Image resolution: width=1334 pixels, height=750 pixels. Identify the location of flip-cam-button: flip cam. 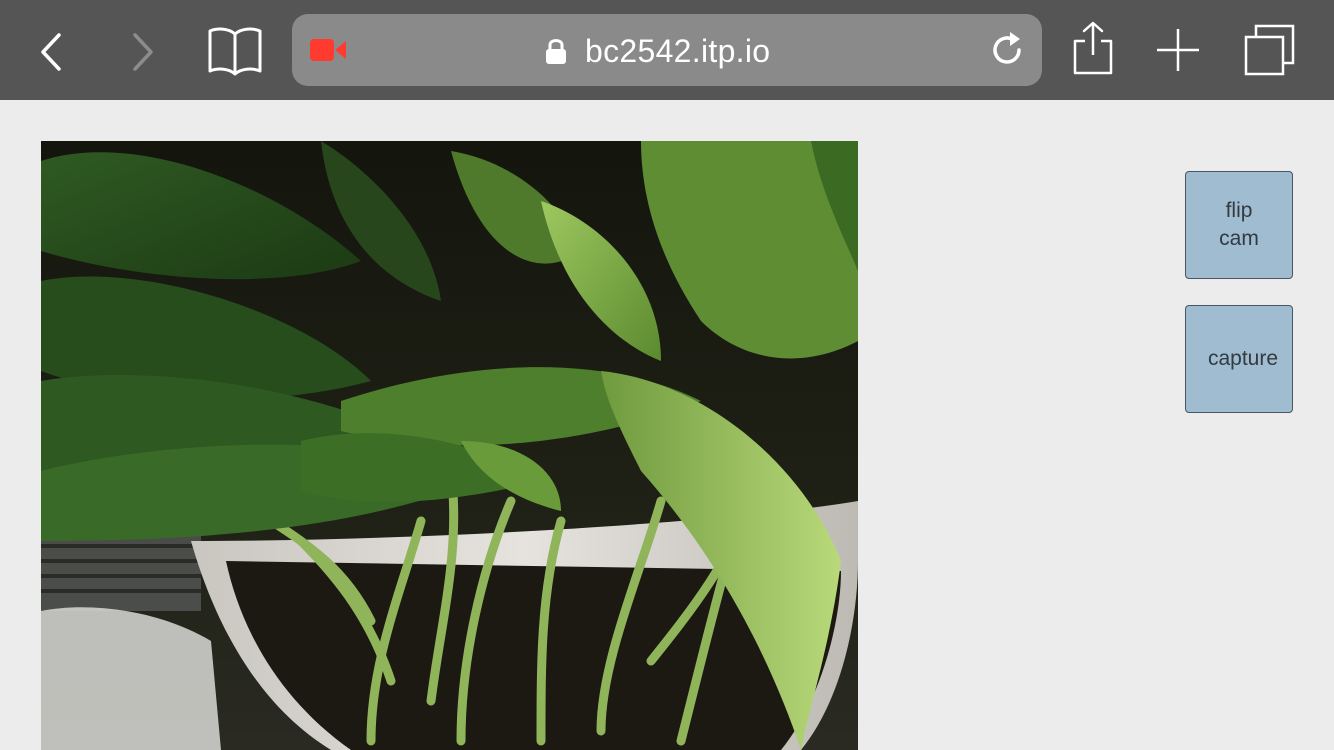
(1239, 225).